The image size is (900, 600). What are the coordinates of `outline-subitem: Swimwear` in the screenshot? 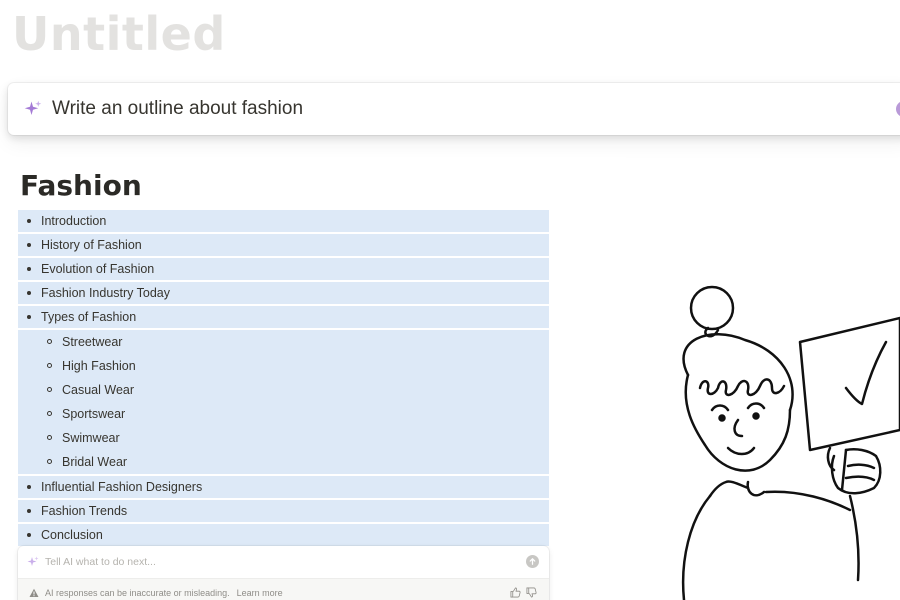 It's located at (283, 438).